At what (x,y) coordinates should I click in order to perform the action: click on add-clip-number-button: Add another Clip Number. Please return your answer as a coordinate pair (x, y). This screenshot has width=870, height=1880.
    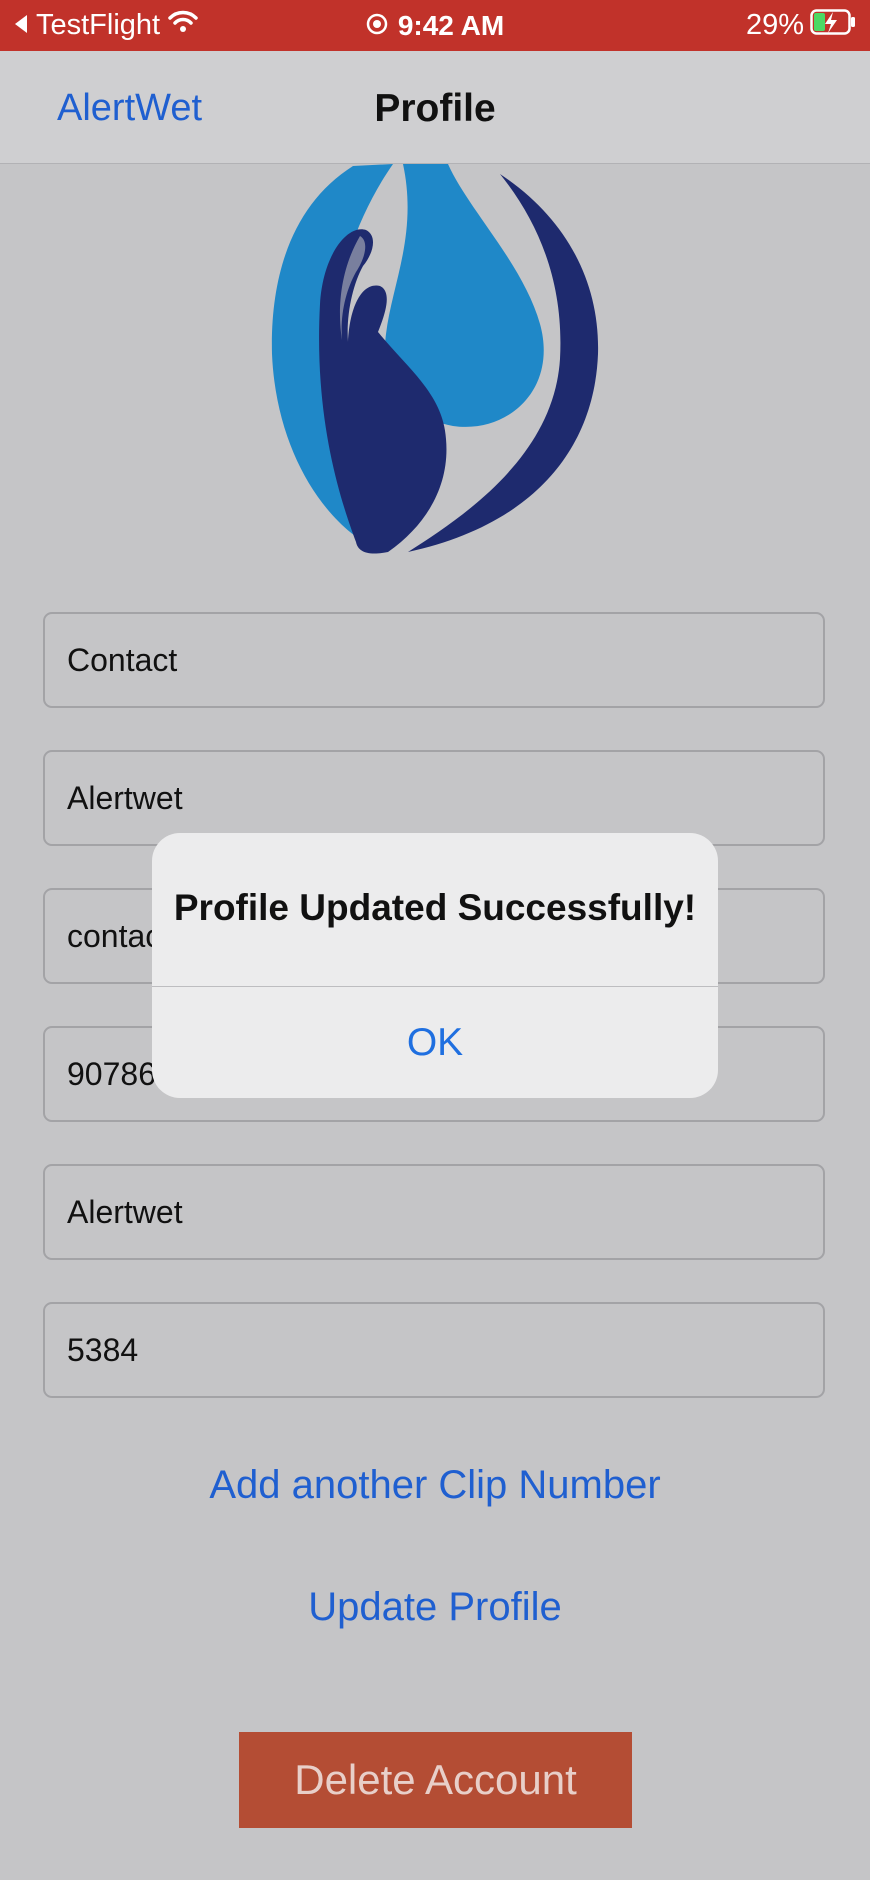
    Looking at the image, I should click on (435, 1485).